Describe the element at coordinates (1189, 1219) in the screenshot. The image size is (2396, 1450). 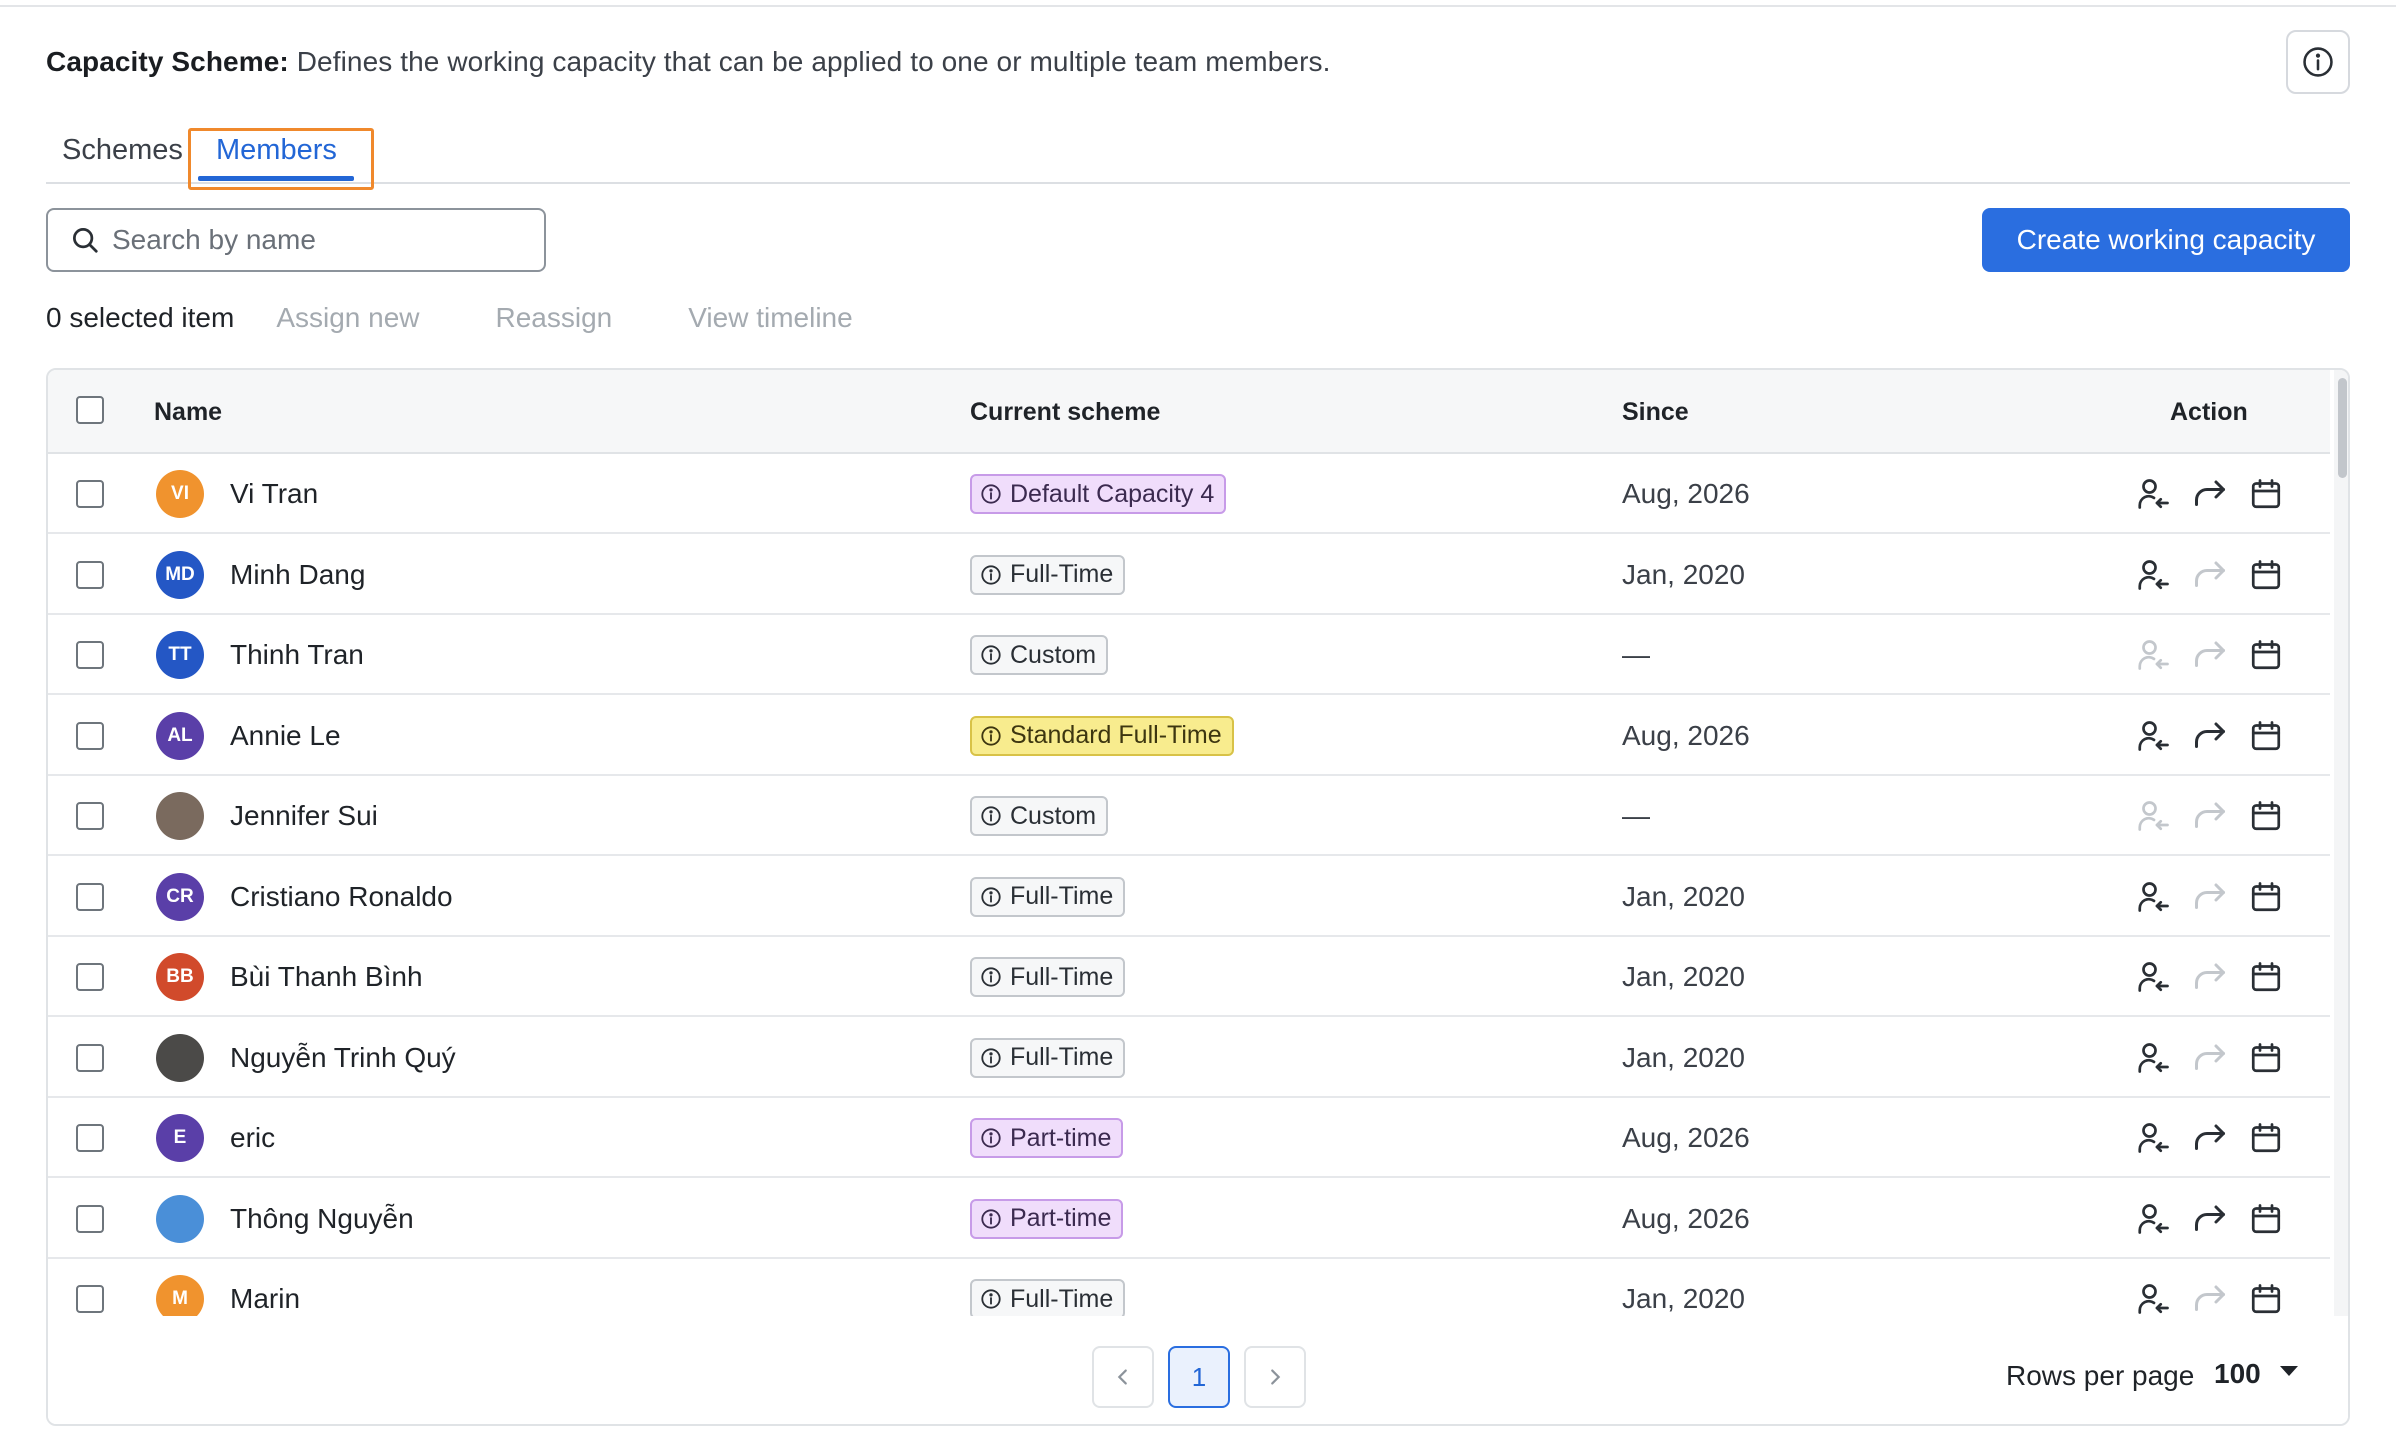
I see `table-row: Thông Nguyễn Part-time Aug, 2026` at that location.